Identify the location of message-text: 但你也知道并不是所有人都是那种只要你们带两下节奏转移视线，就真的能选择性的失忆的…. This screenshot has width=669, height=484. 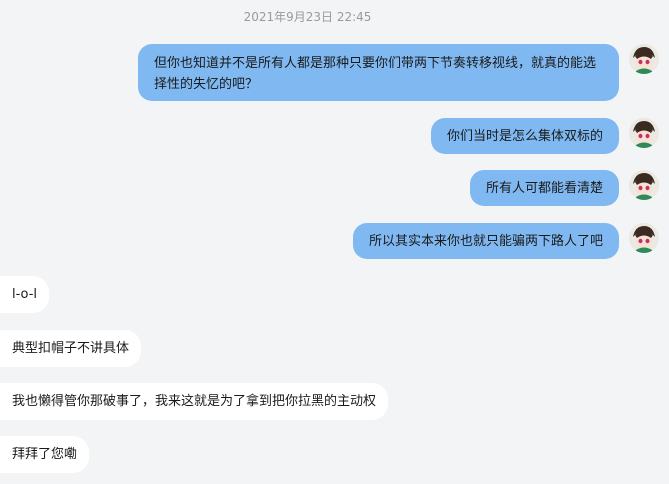
(375, 74).